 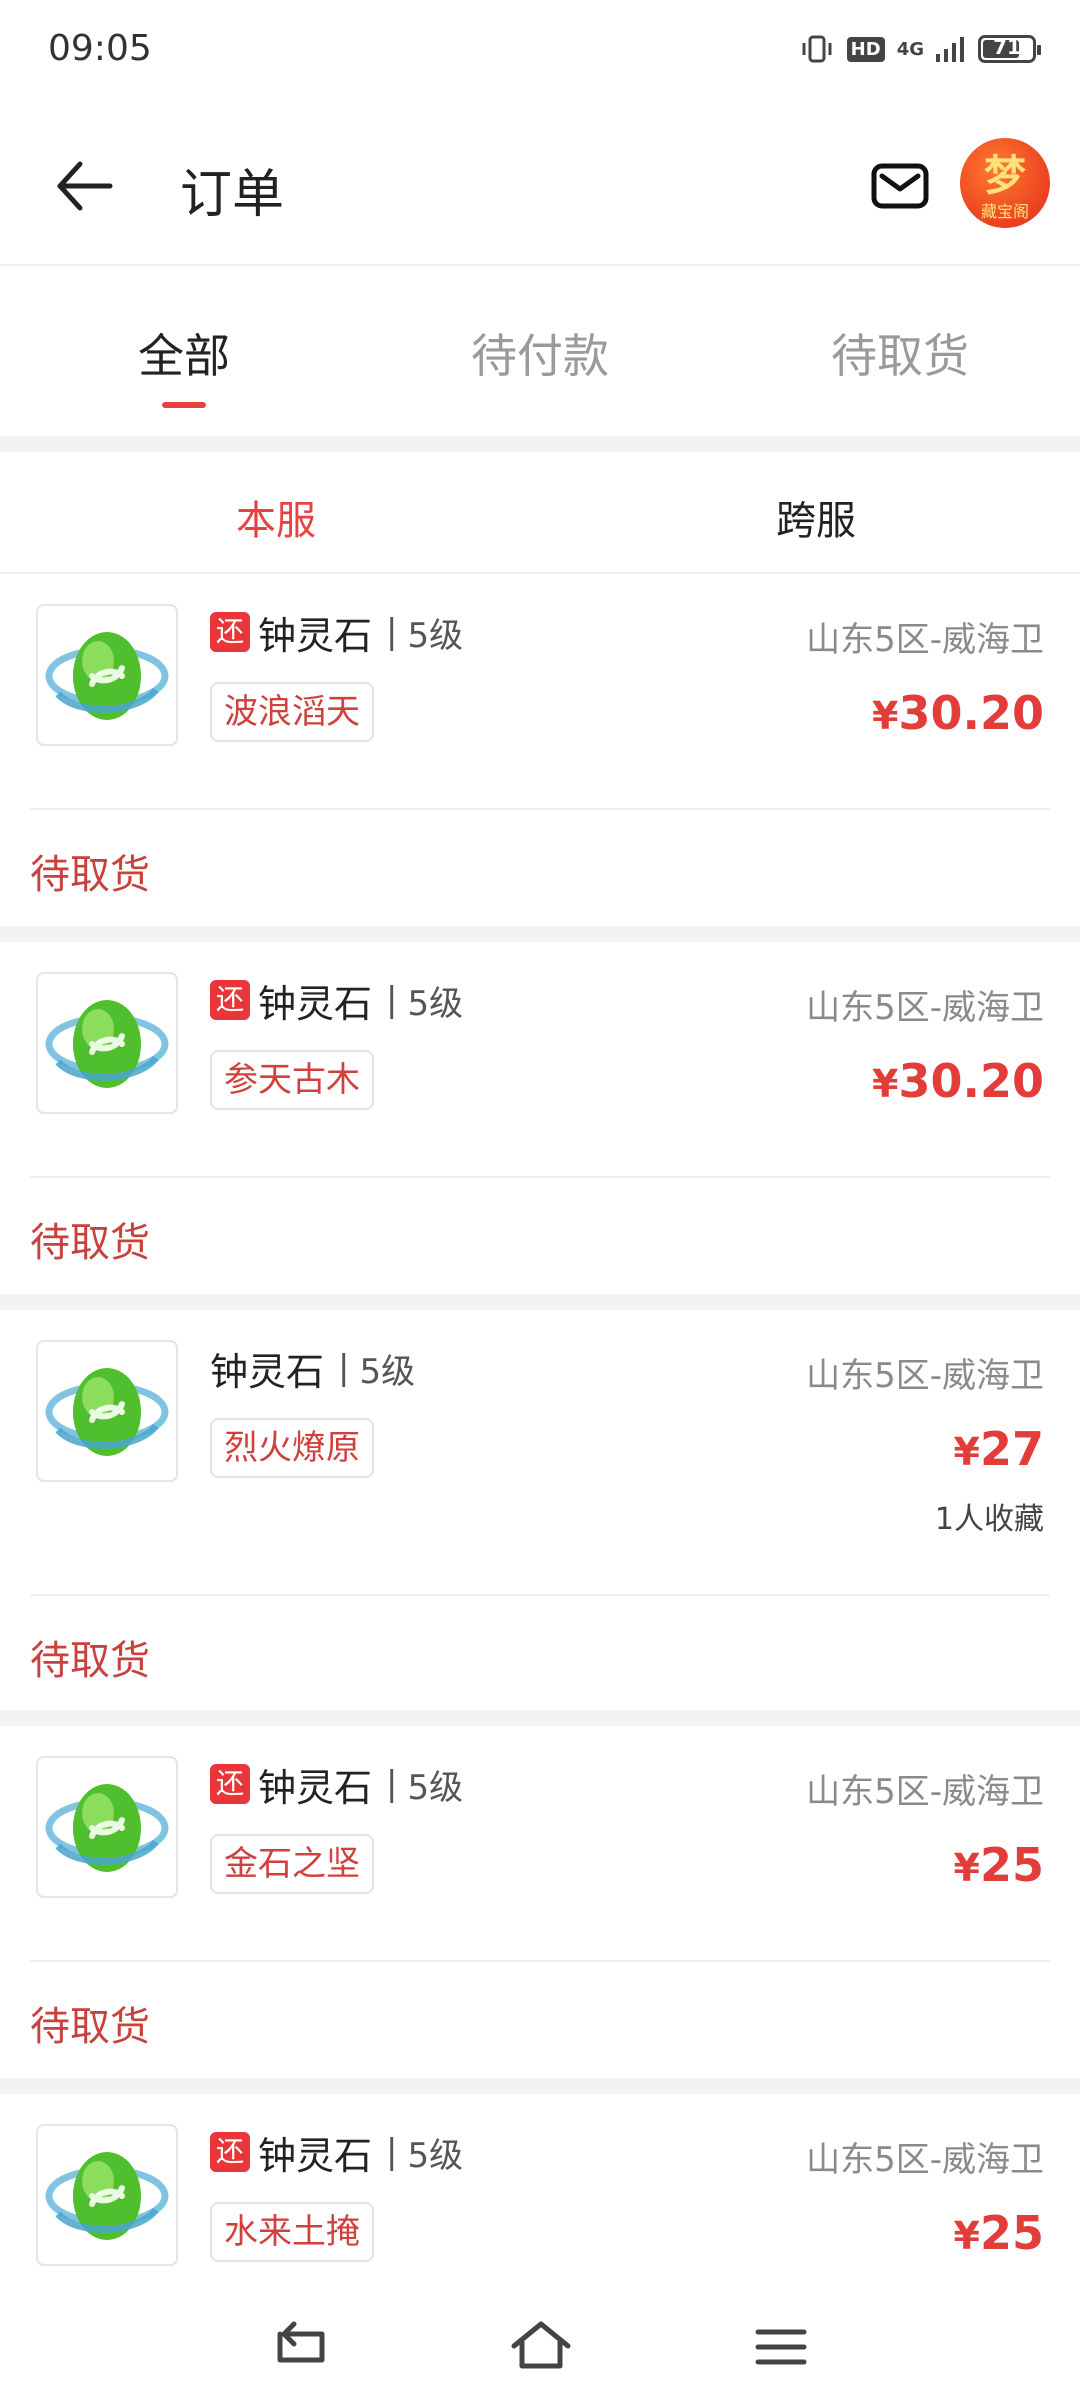 I want to click on battery-icon: 71, so click(x=1009, y=49).